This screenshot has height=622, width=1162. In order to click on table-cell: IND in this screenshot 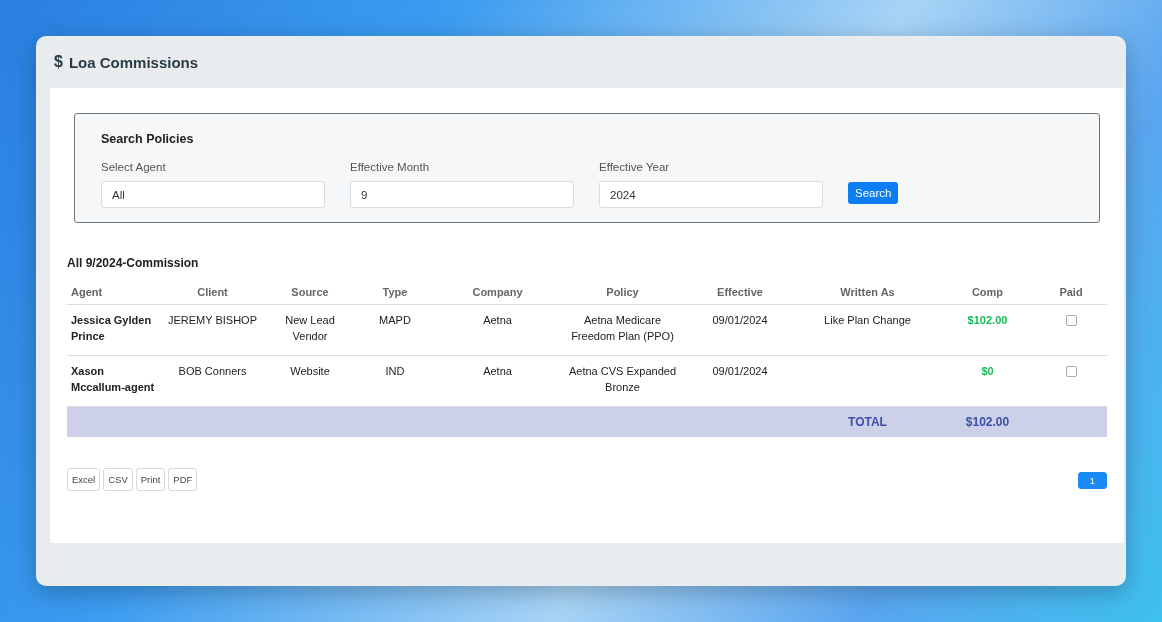, I will do `click(395, 381)`.